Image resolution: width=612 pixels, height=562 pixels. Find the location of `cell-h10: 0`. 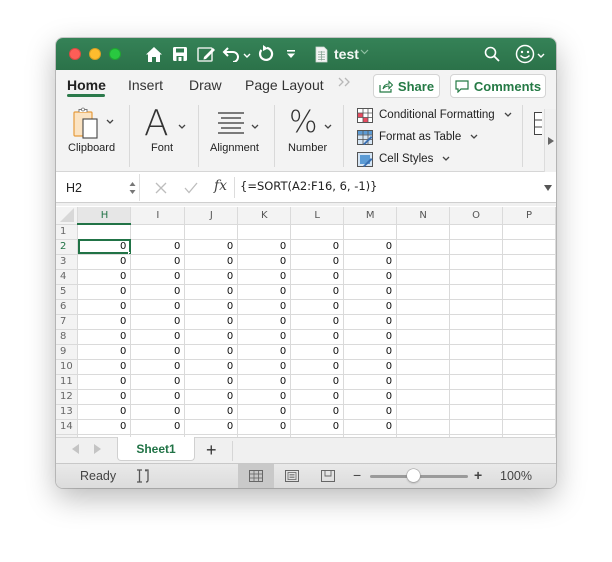

cell-h10: 0 is located at coordinates (104, 367).